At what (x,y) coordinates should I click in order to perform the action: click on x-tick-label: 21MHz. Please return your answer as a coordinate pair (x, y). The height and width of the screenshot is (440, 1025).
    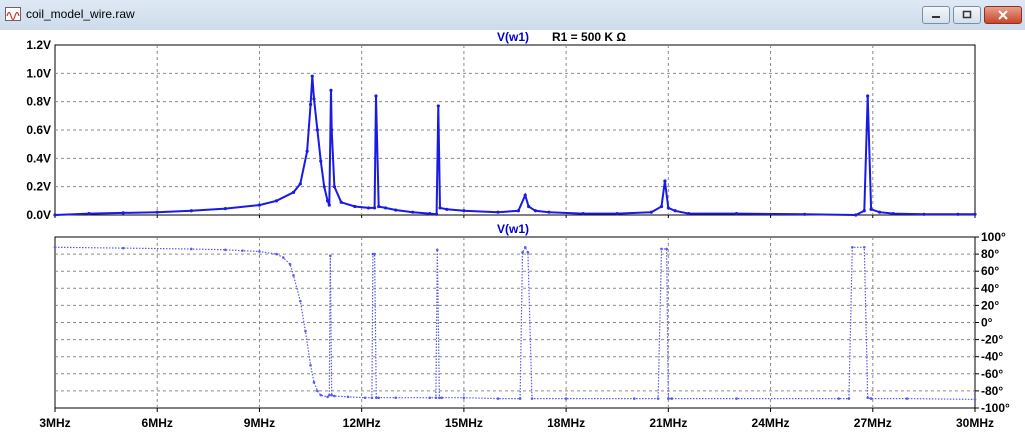
    Looking at the image, I should click on (668, 423).